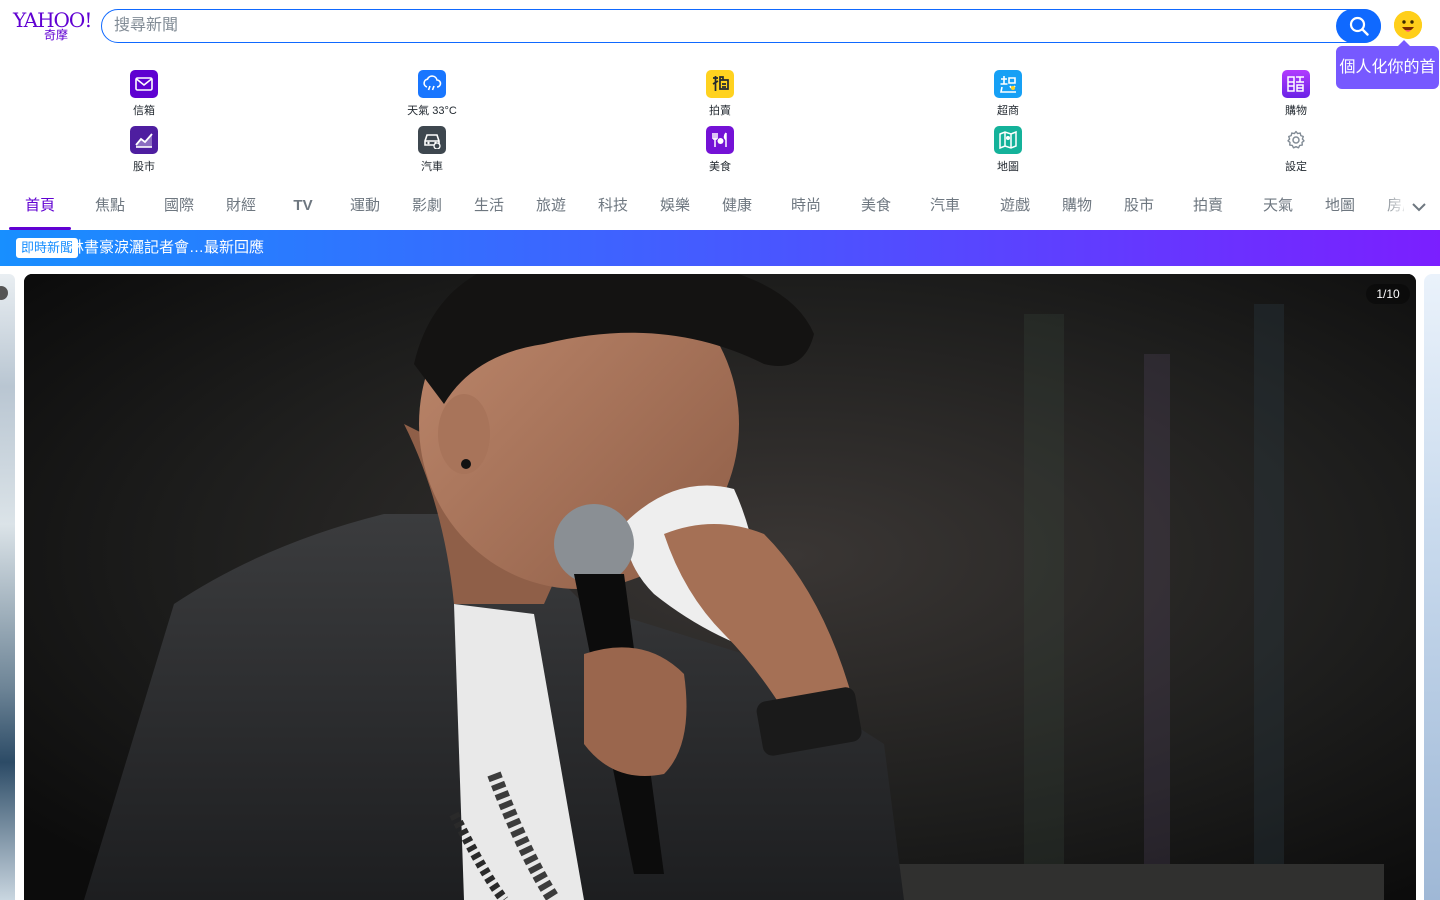 Image resolution: width=1440 pixels, height=900 pixels. I want to click on tab-5: 運動, so click(365, 208).